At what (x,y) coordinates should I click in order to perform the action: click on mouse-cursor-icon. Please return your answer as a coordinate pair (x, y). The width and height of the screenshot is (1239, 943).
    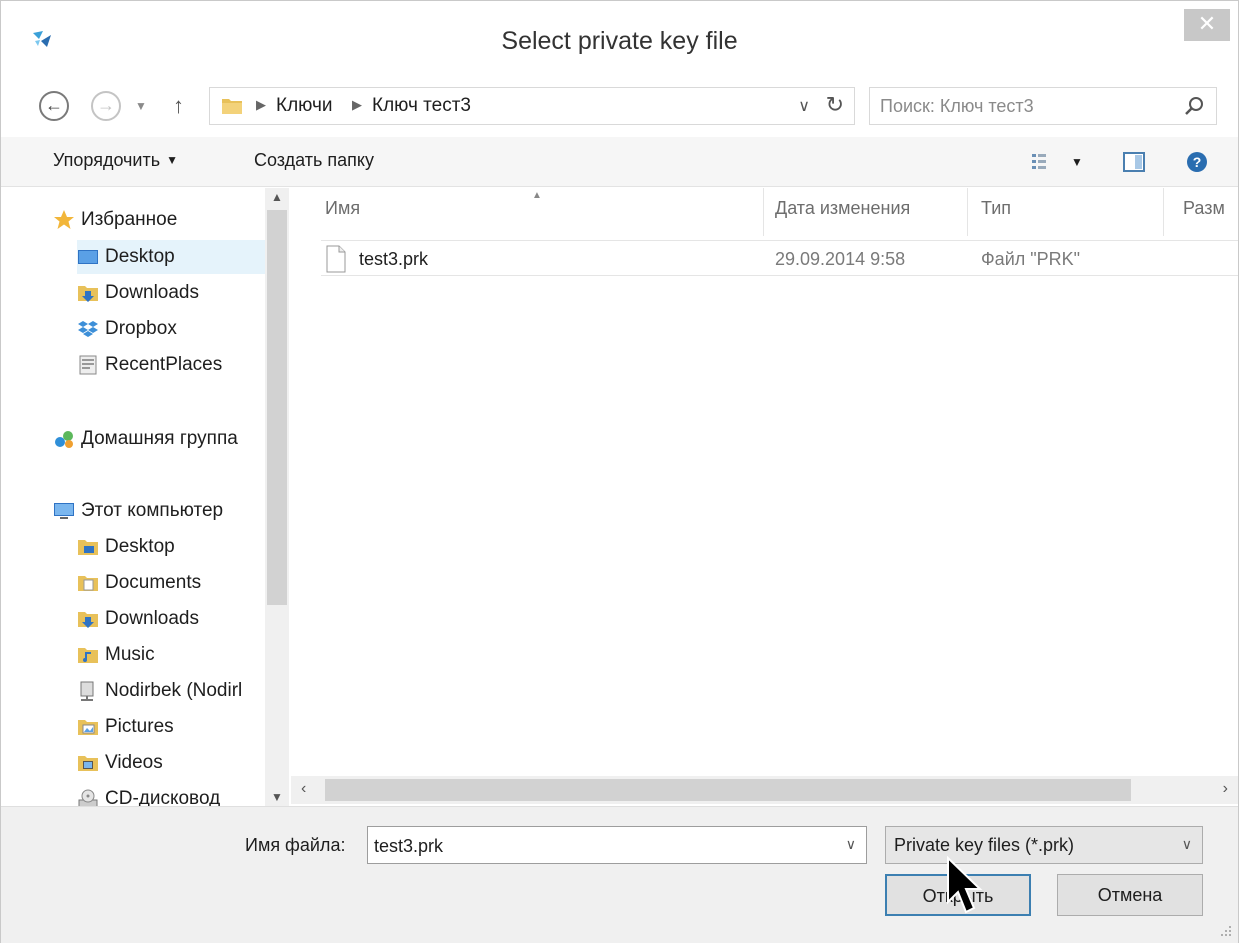
    Looking at the image, I should click on (965, 885).